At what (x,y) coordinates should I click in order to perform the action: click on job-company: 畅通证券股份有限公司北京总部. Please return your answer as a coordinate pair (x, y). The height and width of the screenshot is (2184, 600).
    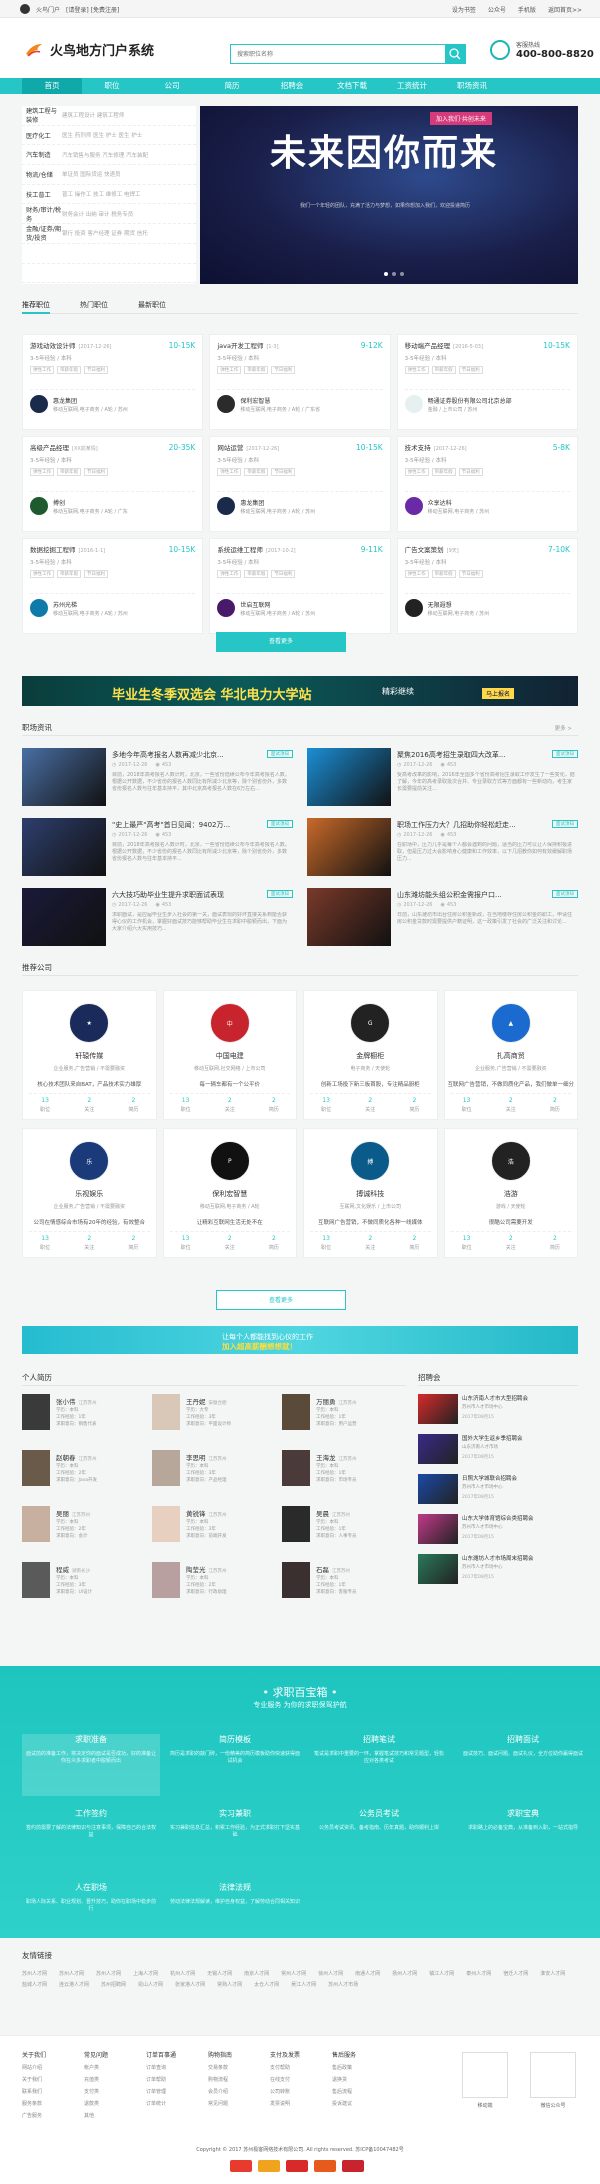
    Looking at the image, I should click on (470, 400).